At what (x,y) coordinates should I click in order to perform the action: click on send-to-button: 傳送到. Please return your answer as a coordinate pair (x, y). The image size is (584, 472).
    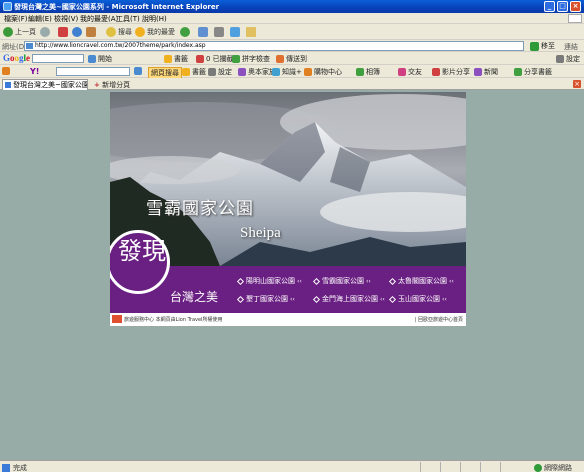
    Looking at the image, I should click on (291, 59).